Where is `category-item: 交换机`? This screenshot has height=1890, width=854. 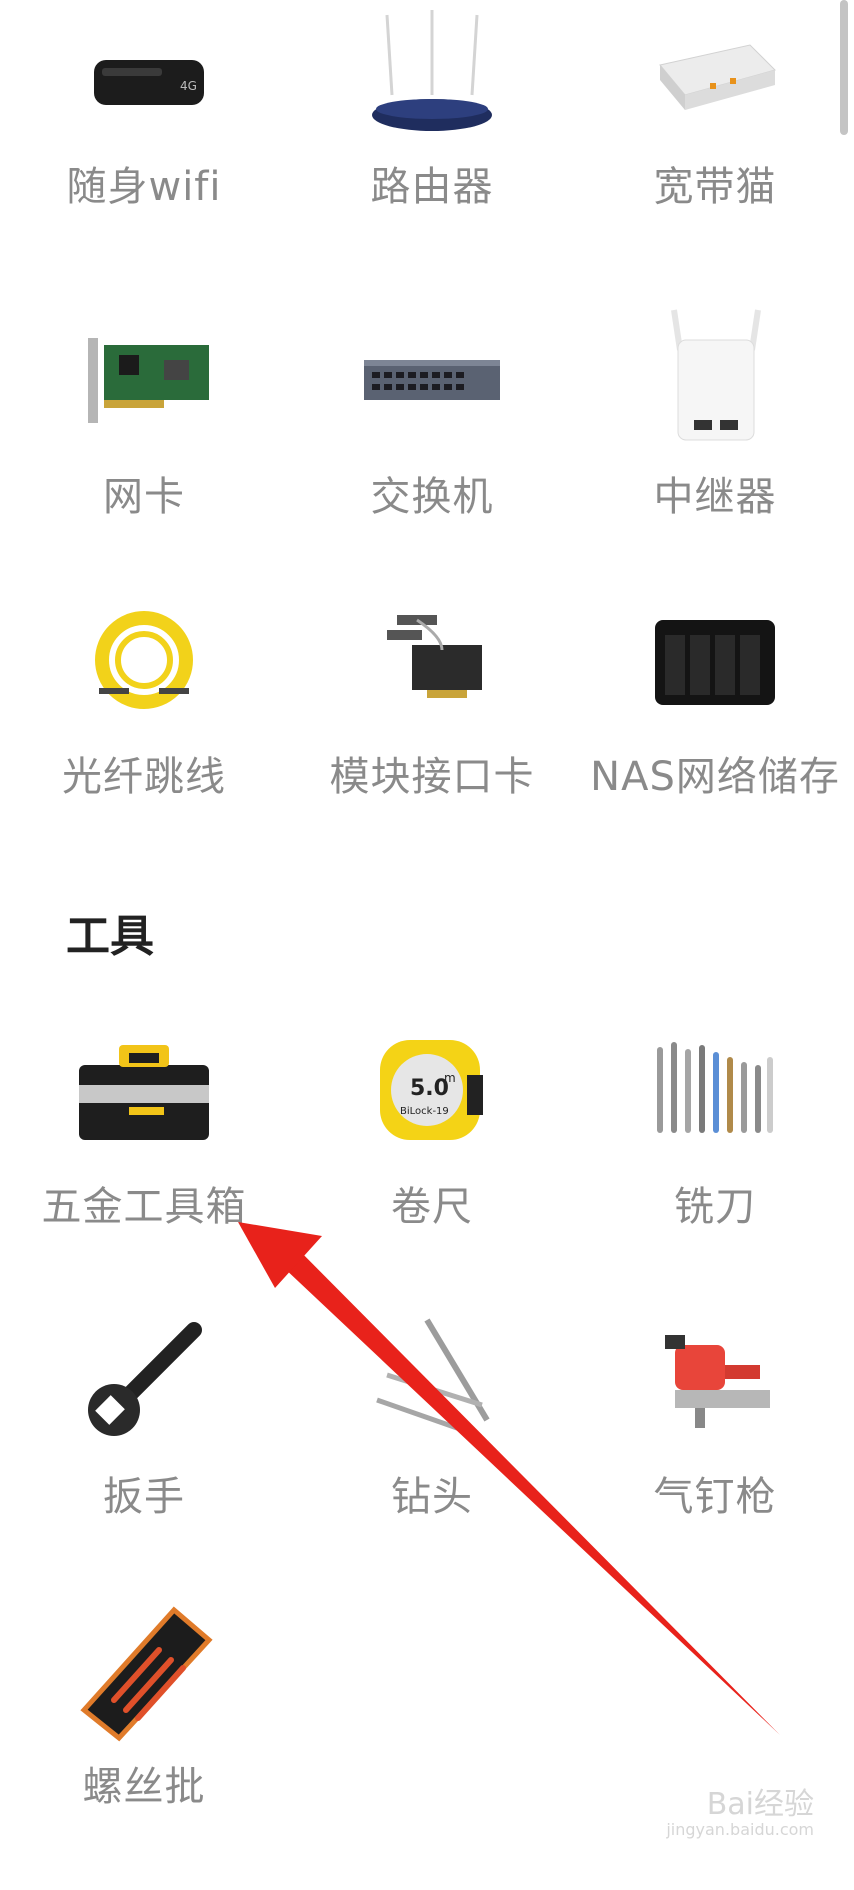
category-item: 交换机 is located at coordinates (432, 385).